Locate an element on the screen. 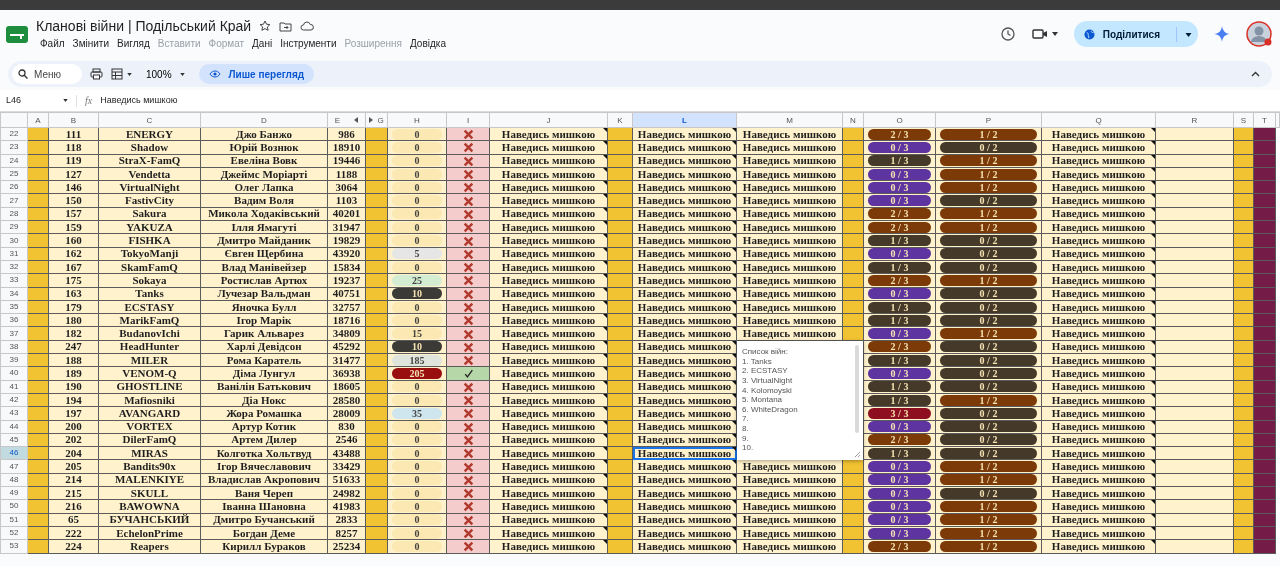  video-call-button is located at coordinates (1044, 34).